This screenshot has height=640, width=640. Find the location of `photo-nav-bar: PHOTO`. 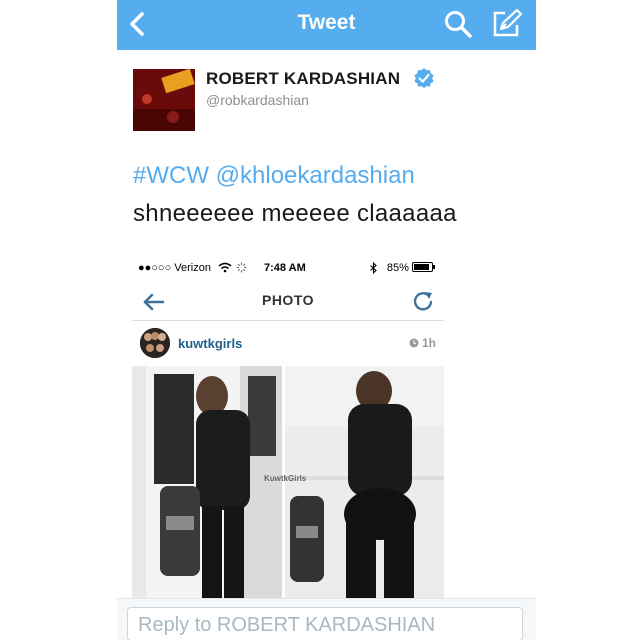

photo-nav-bar: PHOTO is located at coordinates (288, 303).